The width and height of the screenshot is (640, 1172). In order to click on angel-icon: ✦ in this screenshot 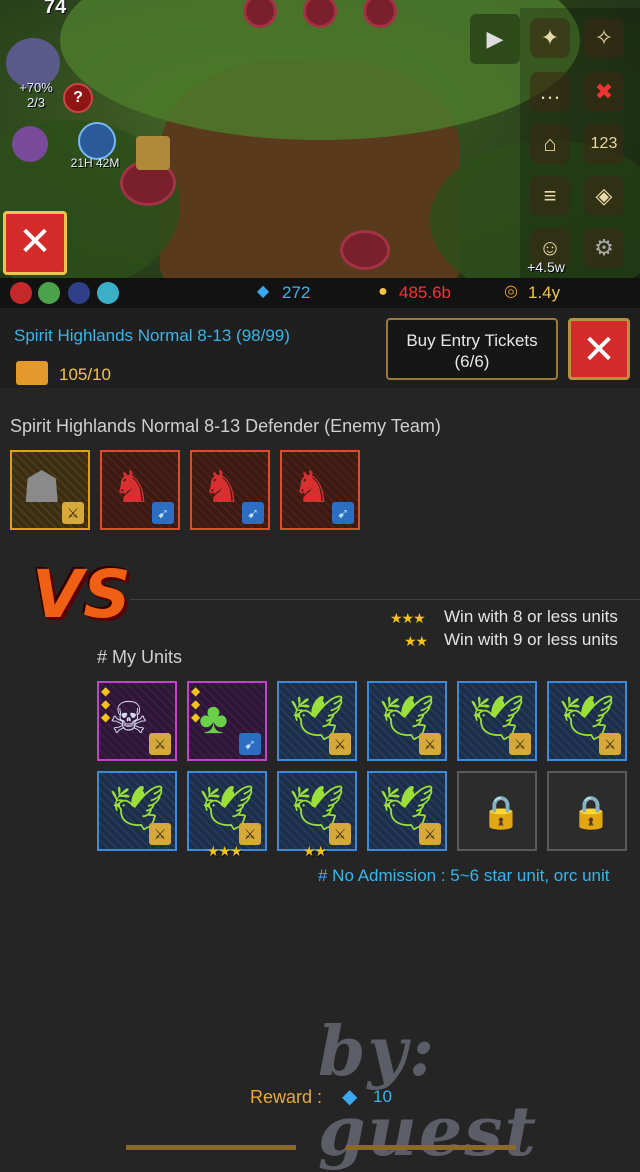, I will do `click(550, 38)`.